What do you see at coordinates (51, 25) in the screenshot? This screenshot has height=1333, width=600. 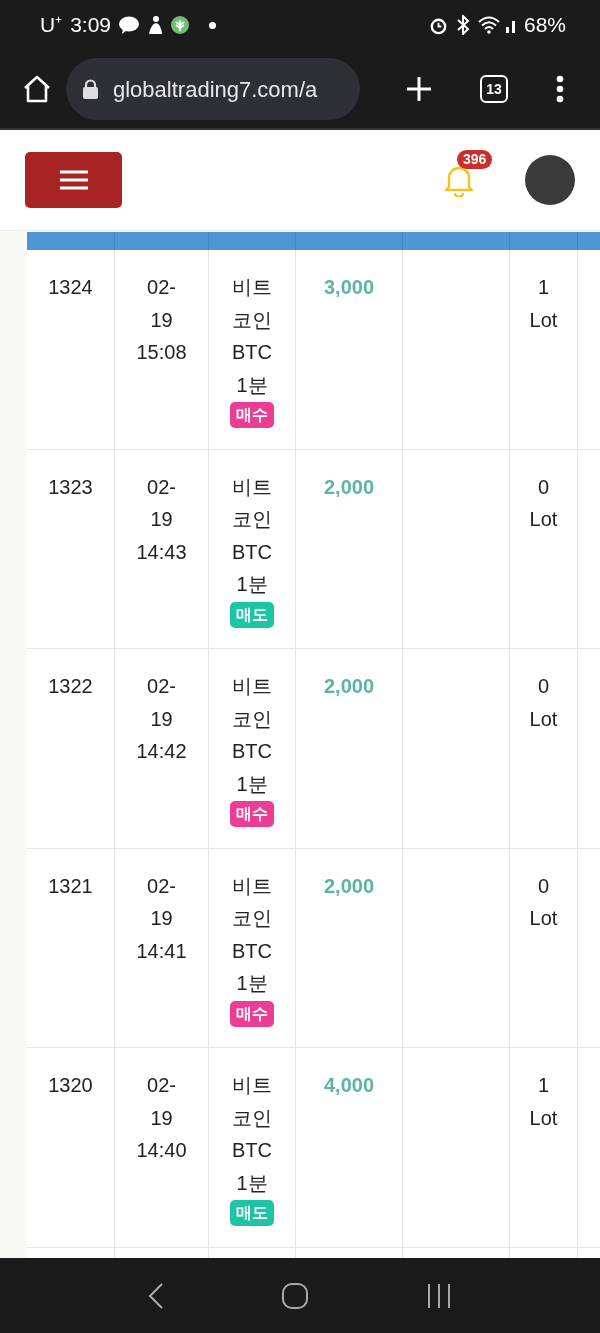 I see `carrier-text: U⁺` at bounding box center [51, 25].